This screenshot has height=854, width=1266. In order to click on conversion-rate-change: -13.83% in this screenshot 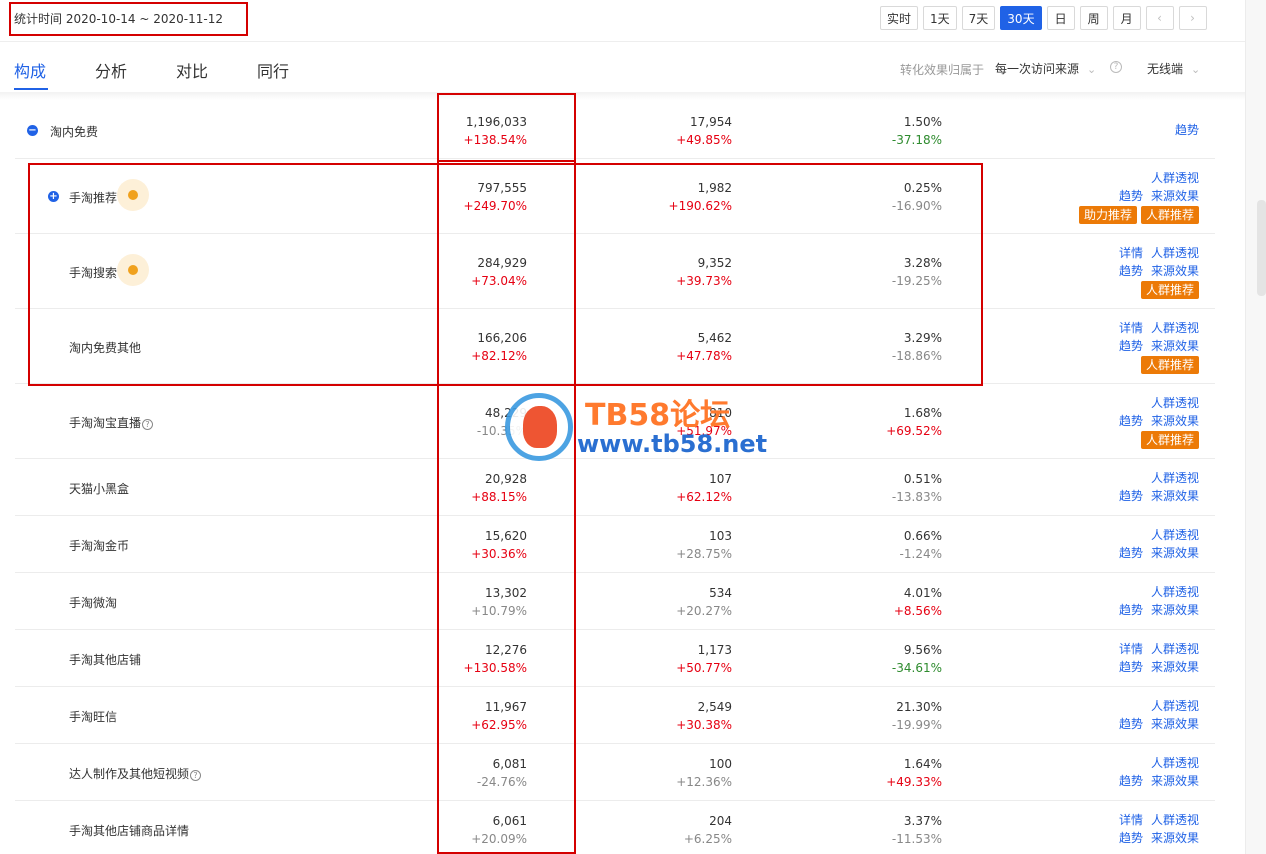, I will do `click(916, 496)`.